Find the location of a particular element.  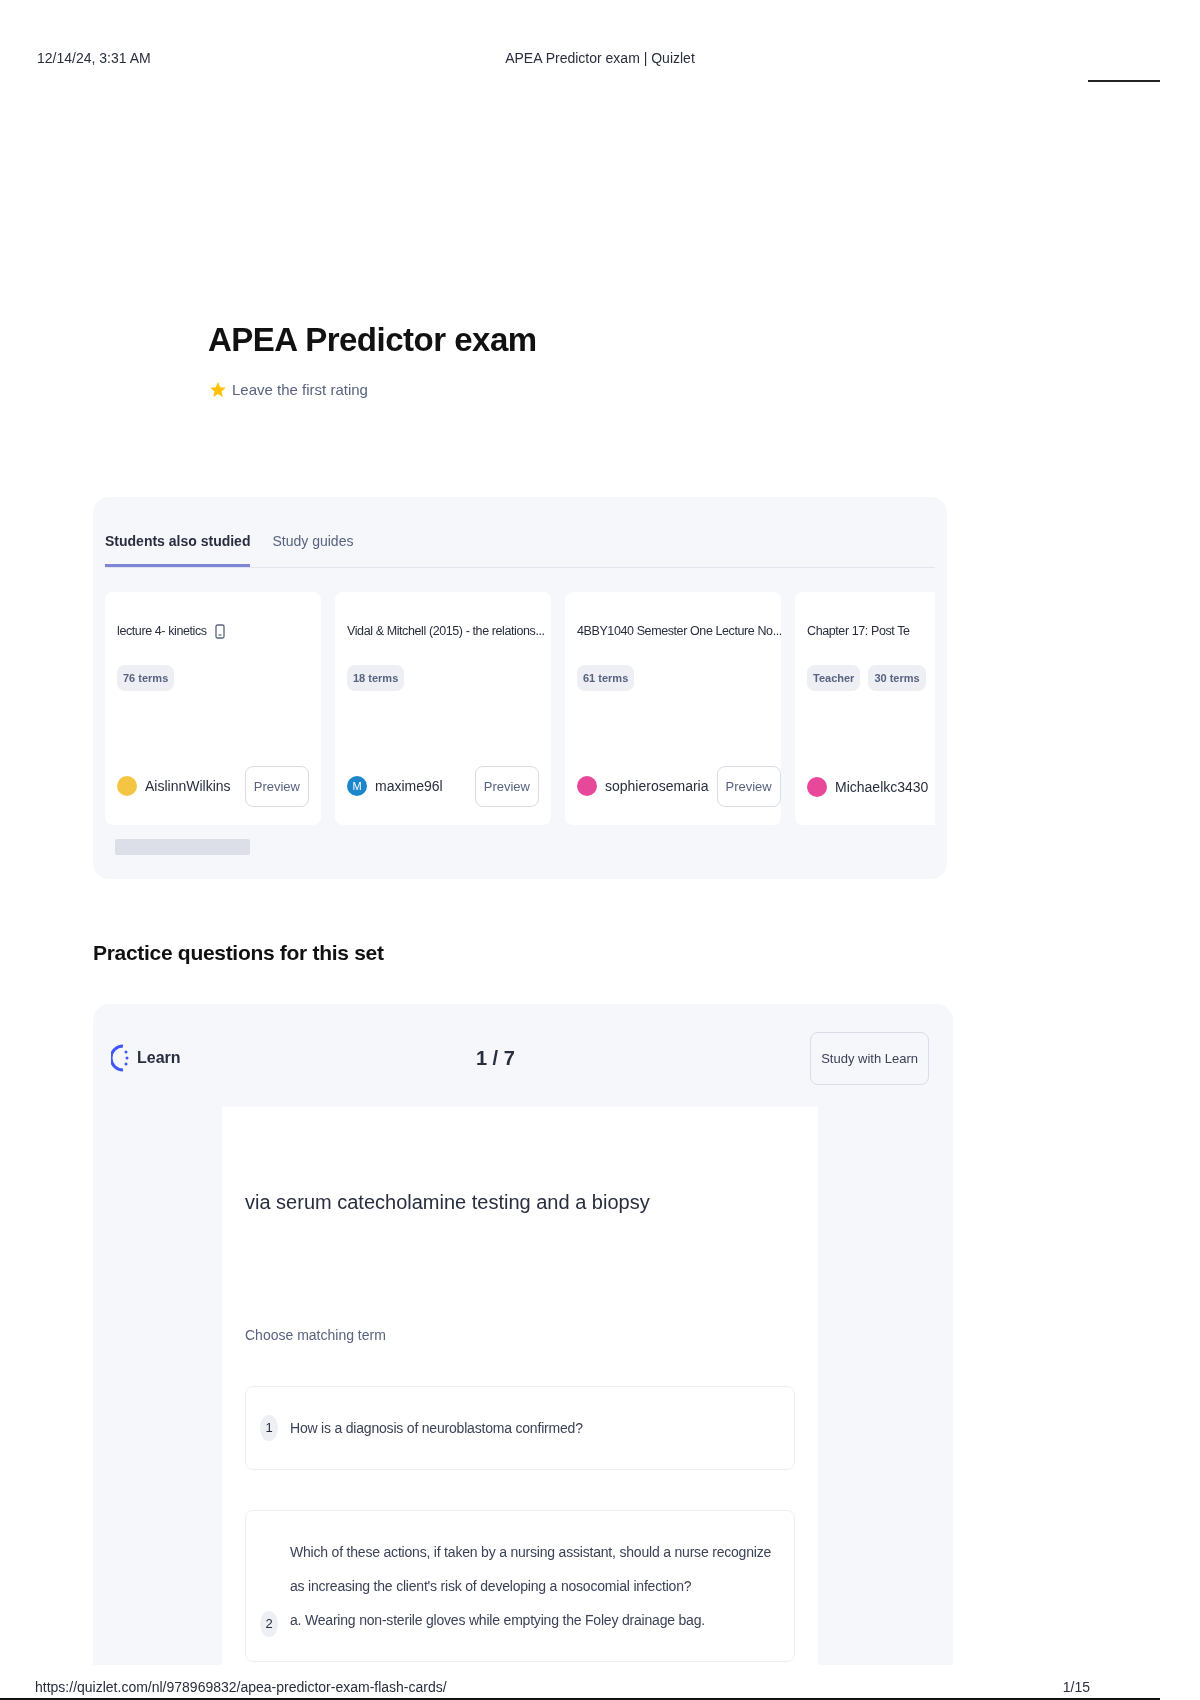

set-card: 4BBY1040 Semester One Lecture No... 61 terms sophierosemaria Preview is located at coordinates (673, 708).